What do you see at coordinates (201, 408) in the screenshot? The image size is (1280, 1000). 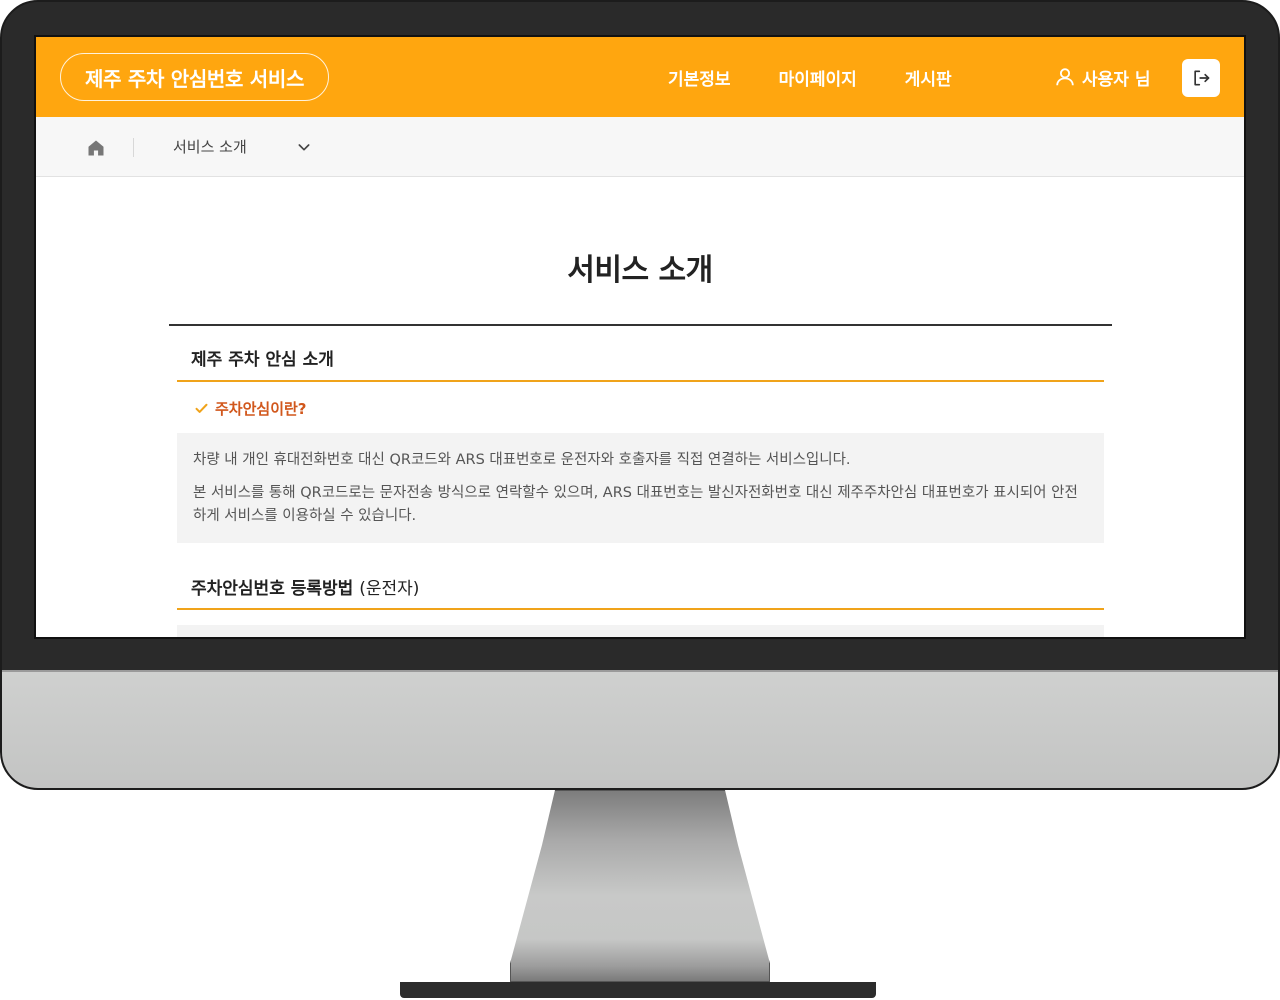 I see `check-icon` at bounding box center [201, 408].